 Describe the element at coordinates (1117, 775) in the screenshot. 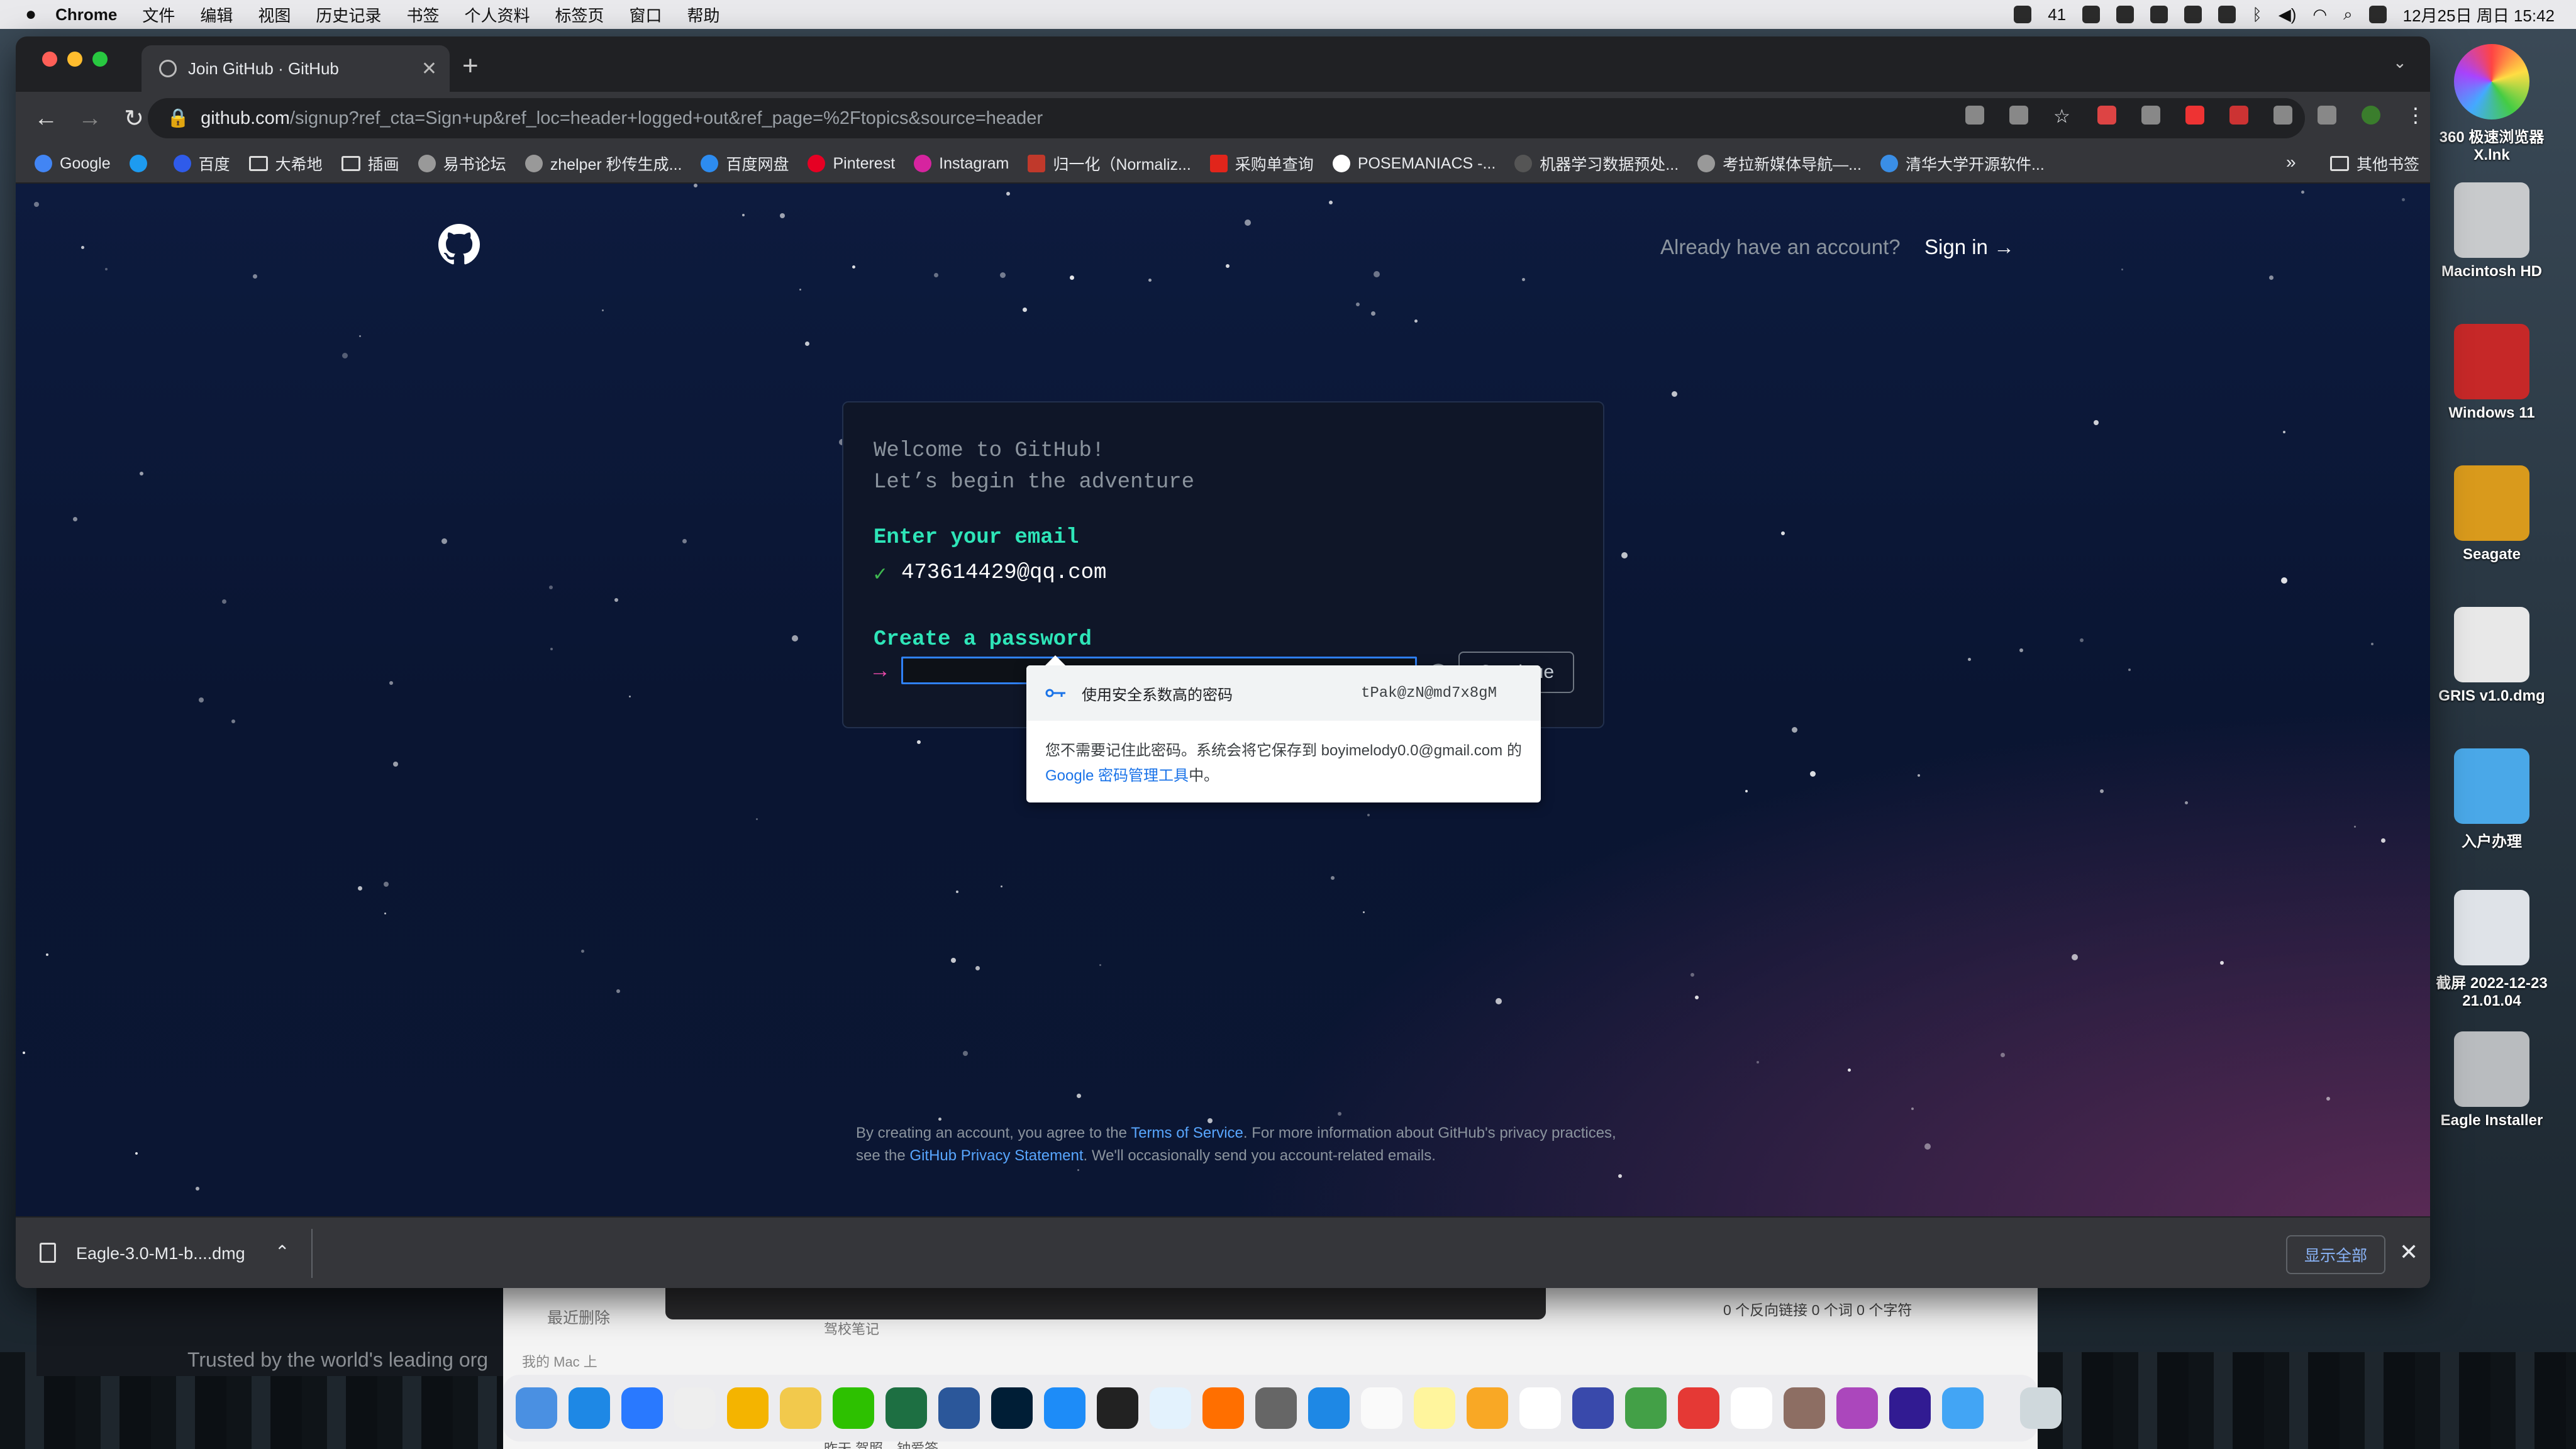

I see `google-password-manager-link: Google 密码管理工具` at that location.